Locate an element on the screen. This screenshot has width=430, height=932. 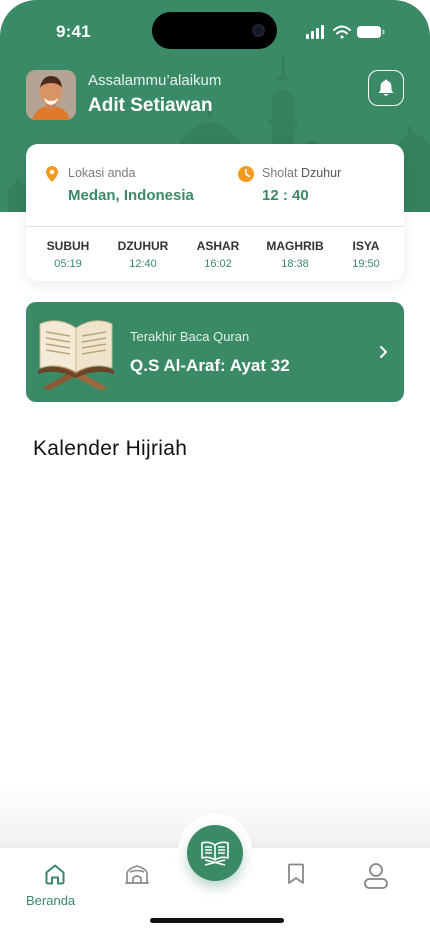
last-read-label: Terakhir Baca Quran is located at coordinates (190, 336).